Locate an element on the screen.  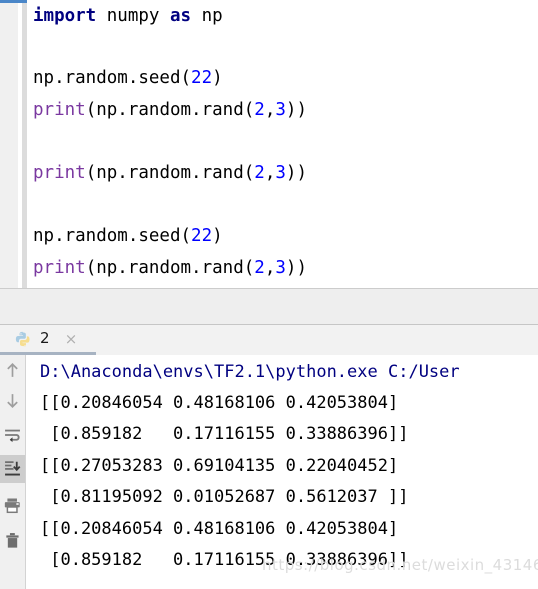
console-toolbar is located at coordinates (12, 472).